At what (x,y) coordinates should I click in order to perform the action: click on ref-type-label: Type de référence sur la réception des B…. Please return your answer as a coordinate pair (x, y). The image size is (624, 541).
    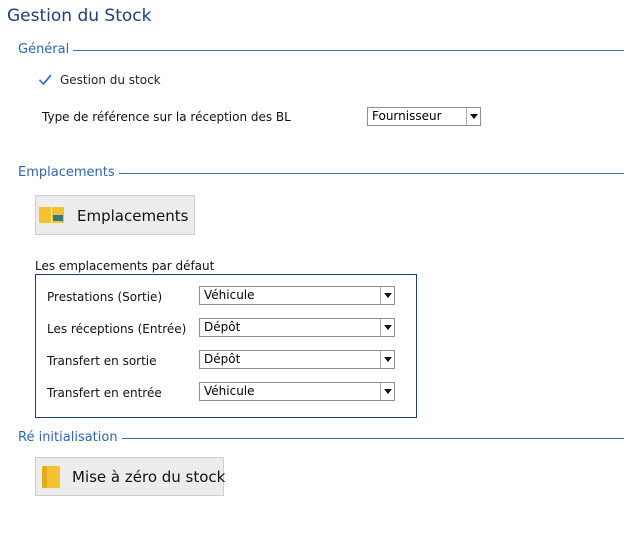
    Looking at the image, I should click on (166, 117).